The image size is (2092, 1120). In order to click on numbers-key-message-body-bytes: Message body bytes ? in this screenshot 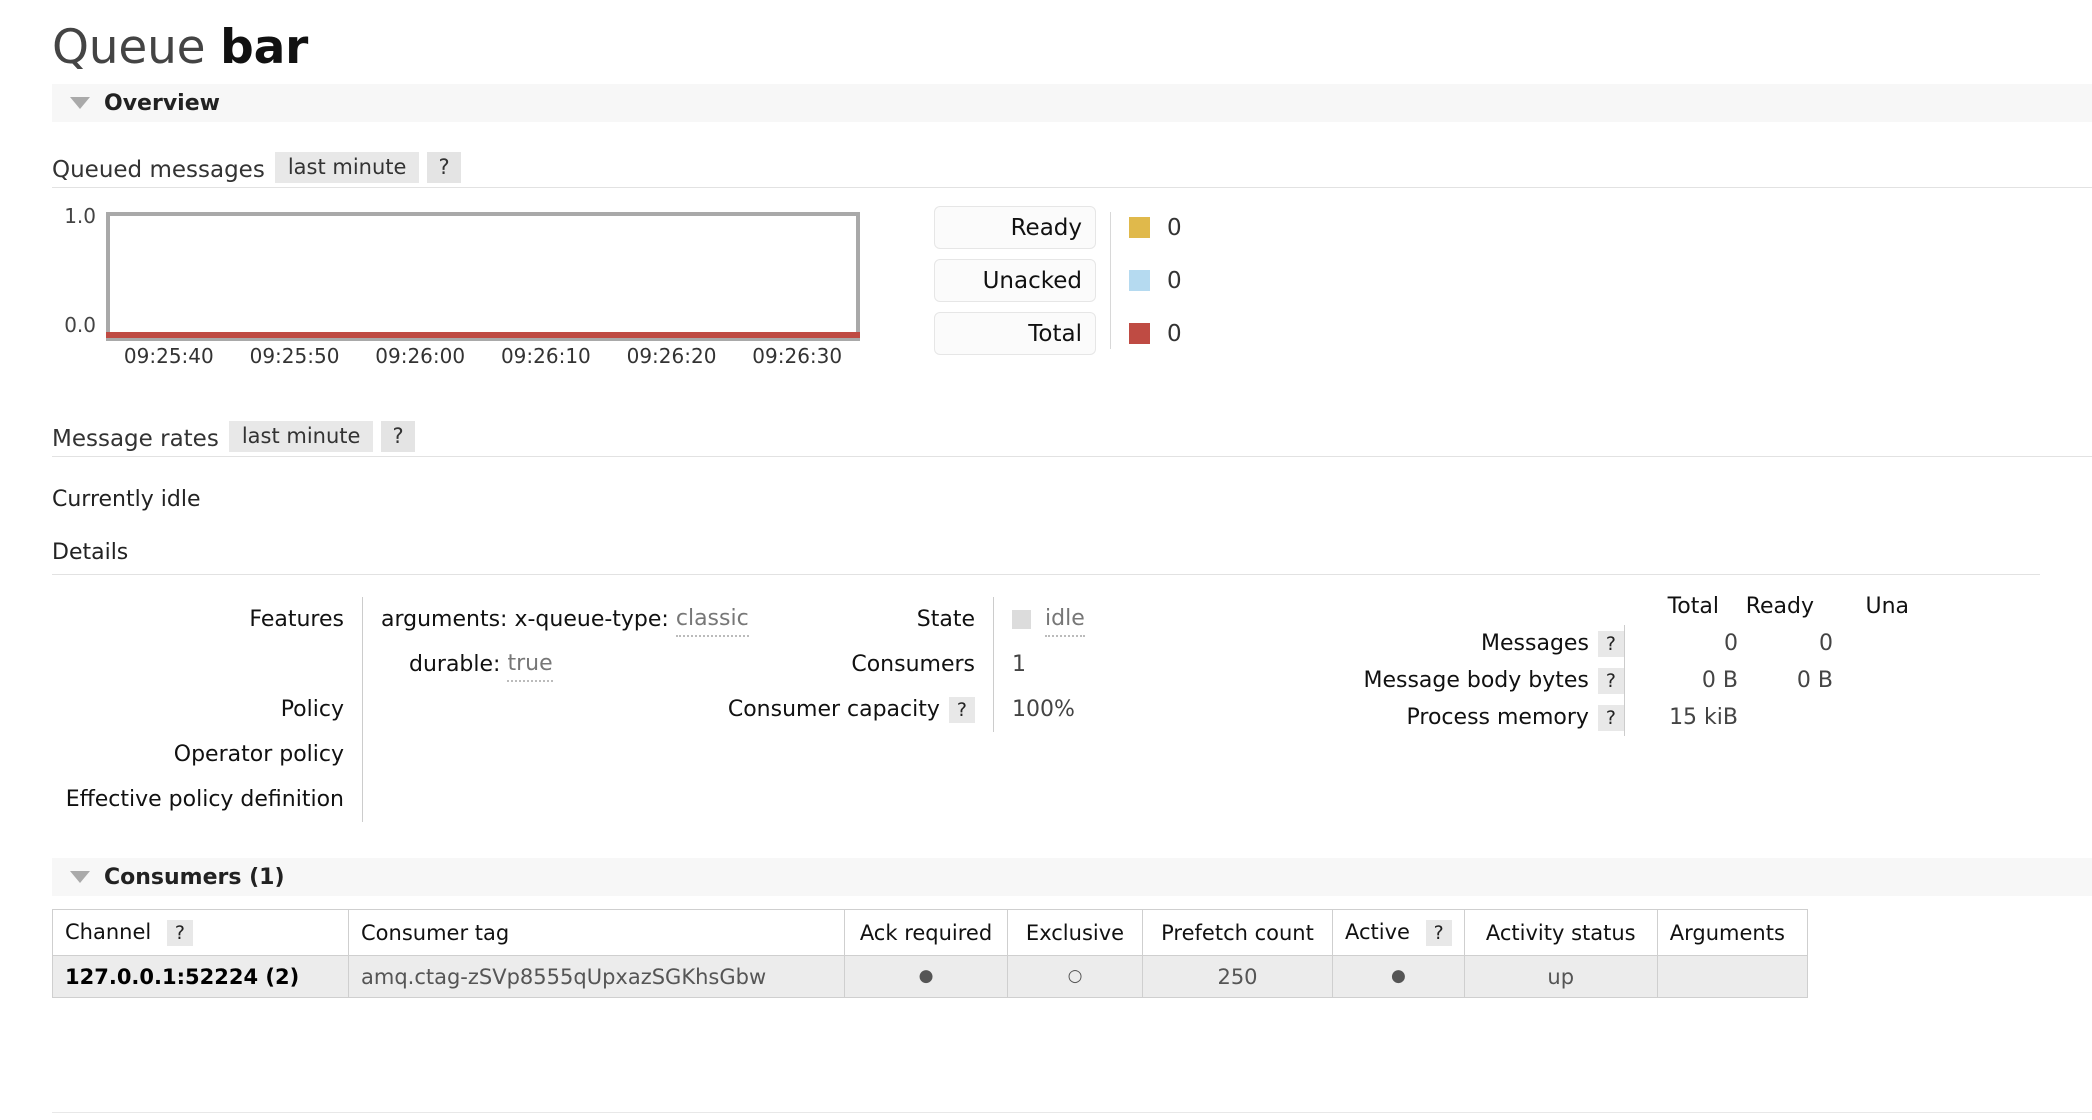, I will do `click(1459, 680)`.